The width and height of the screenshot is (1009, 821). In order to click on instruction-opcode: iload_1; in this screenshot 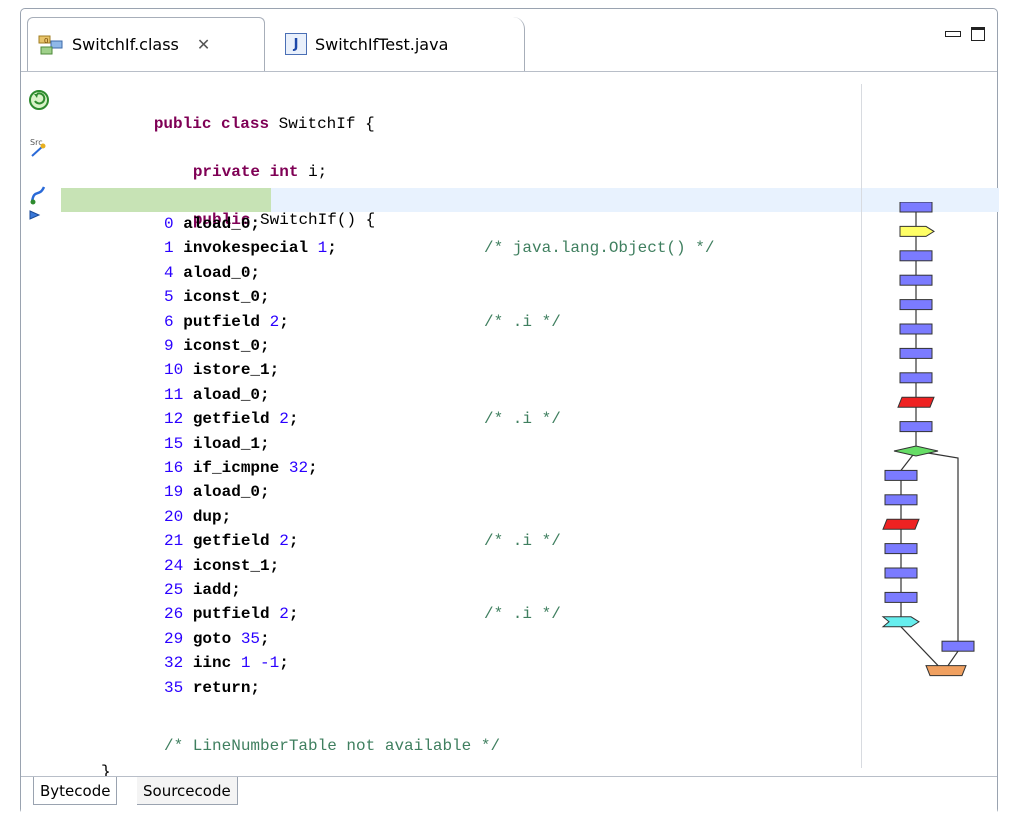, I will do `click(231, 443)`.